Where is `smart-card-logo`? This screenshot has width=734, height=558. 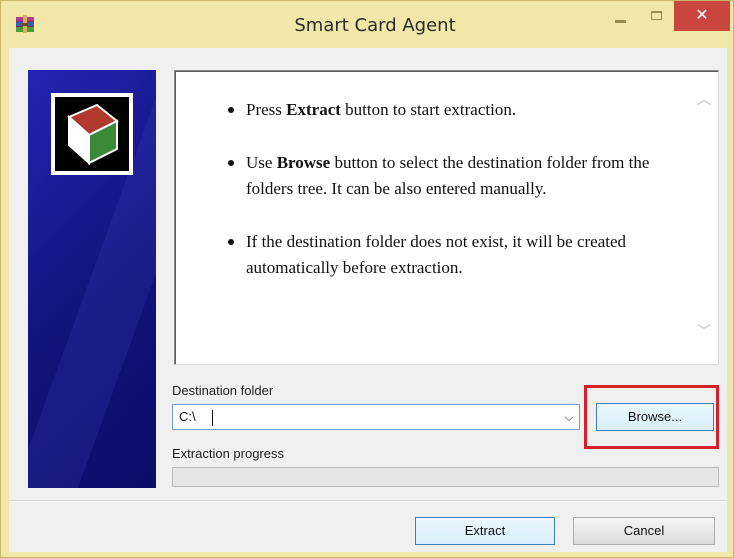
smart-card-logo is located at coordinates (92, 134).